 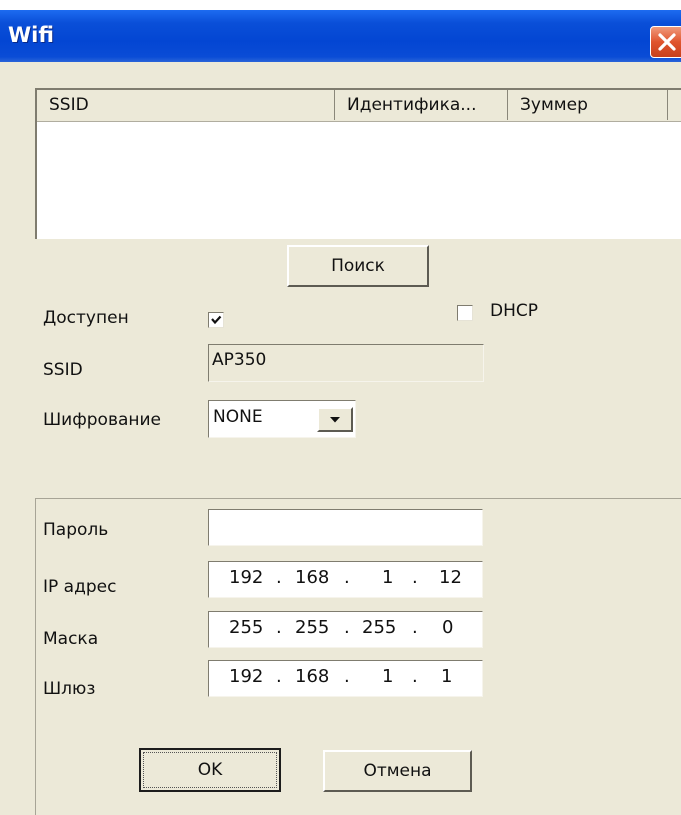 What do you see at coordinates (246, 577) in the screenshot?
I see `ip-octet: 192` at bounding box center [246, 577].